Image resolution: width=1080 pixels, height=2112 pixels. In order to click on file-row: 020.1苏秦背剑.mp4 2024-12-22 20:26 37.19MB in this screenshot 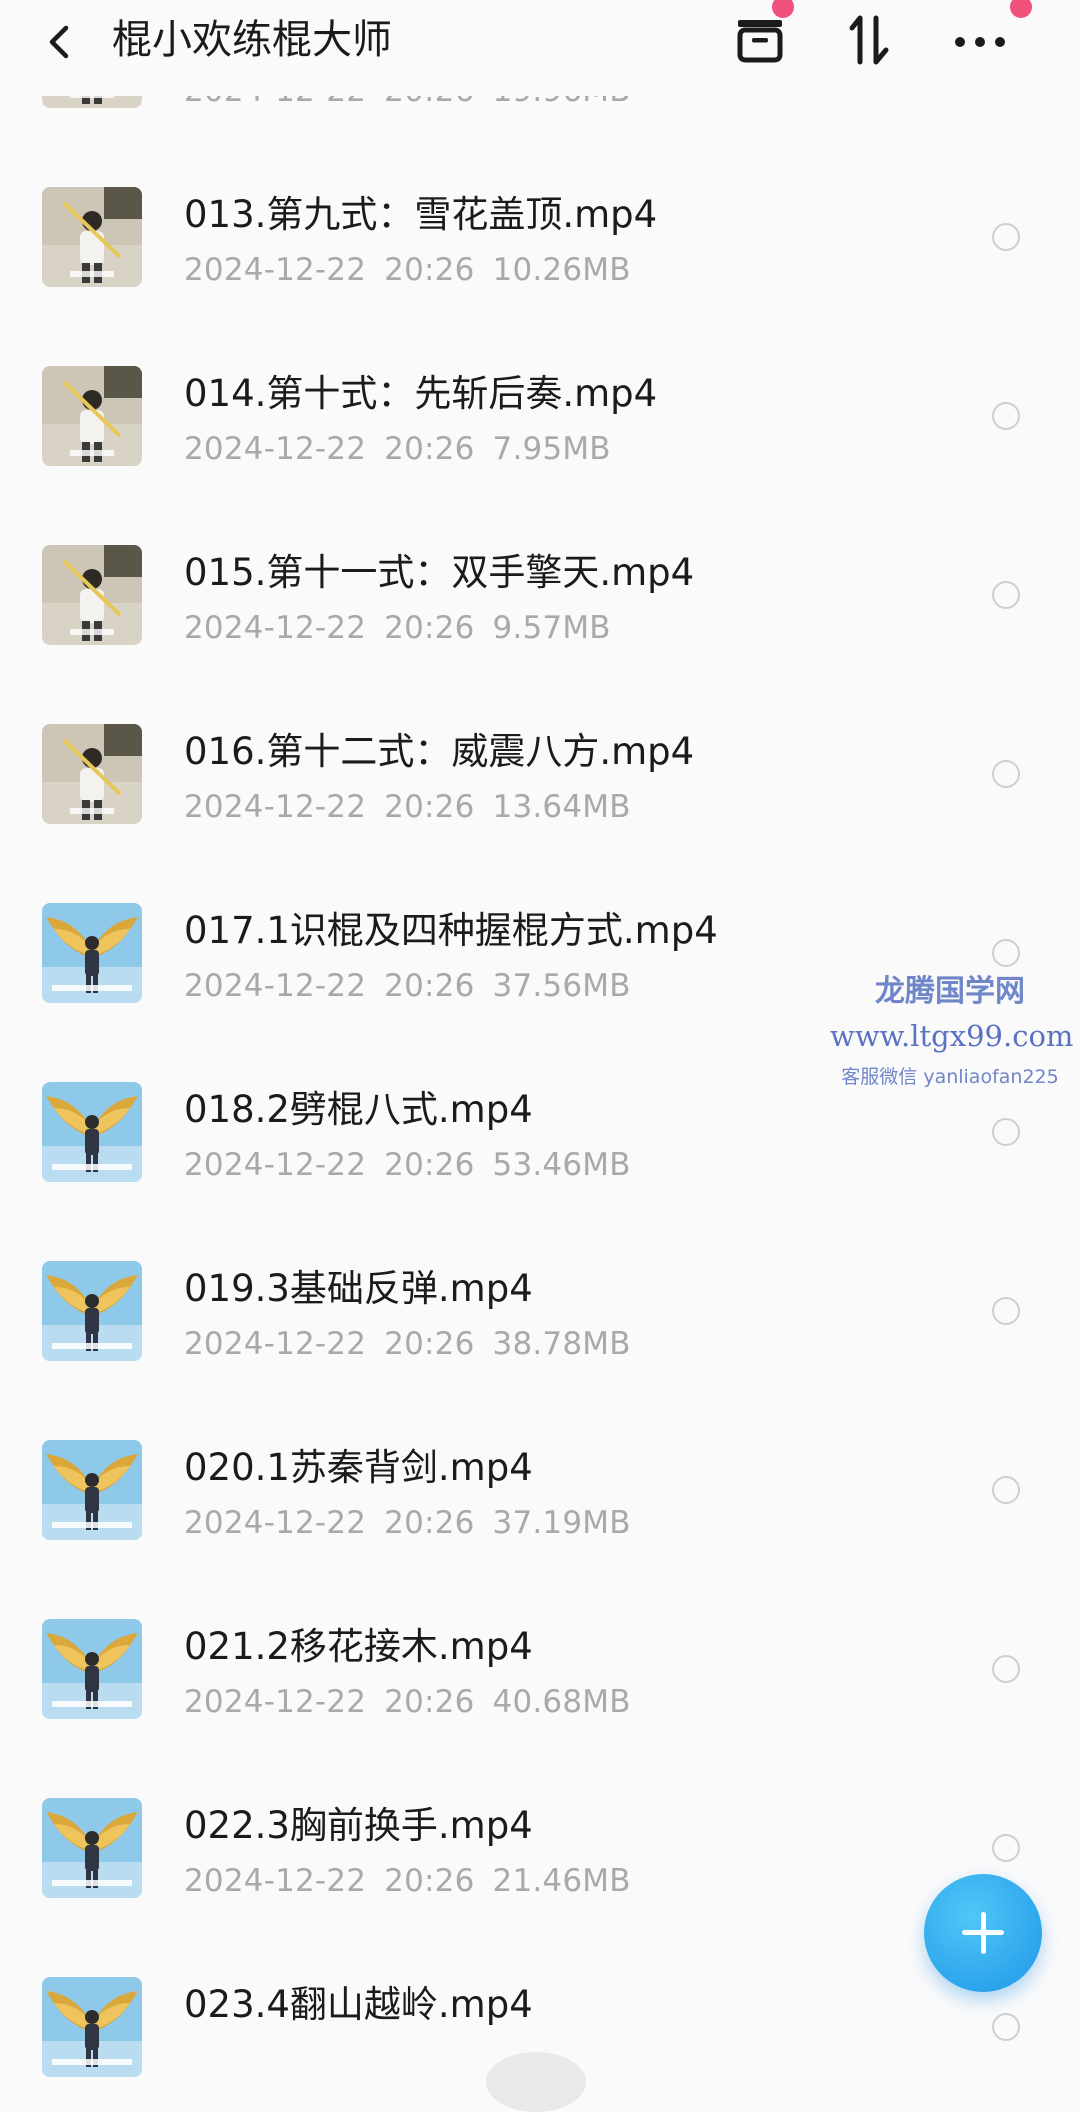, I will do `click(540, 1467)`.